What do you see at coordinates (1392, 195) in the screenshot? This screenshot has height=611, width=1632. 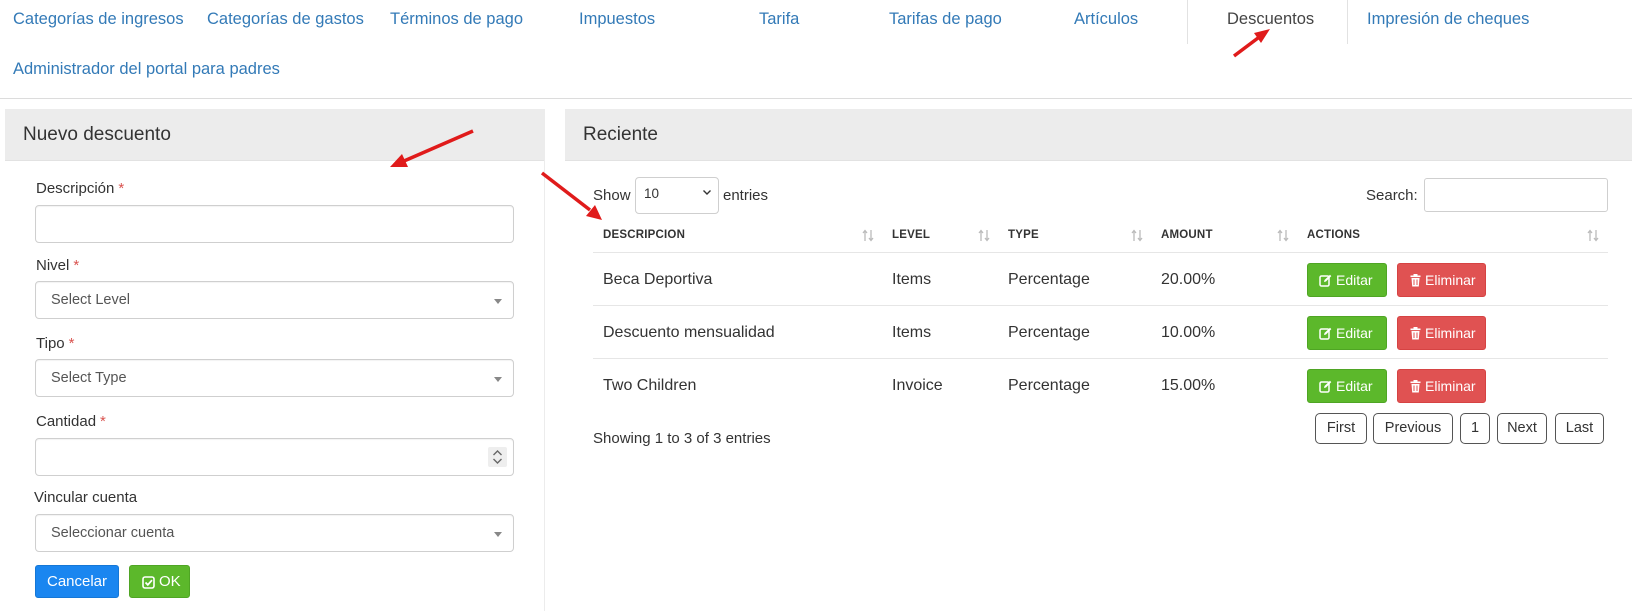 I see `search-label: Search:` at bounding box center [1392, 195].